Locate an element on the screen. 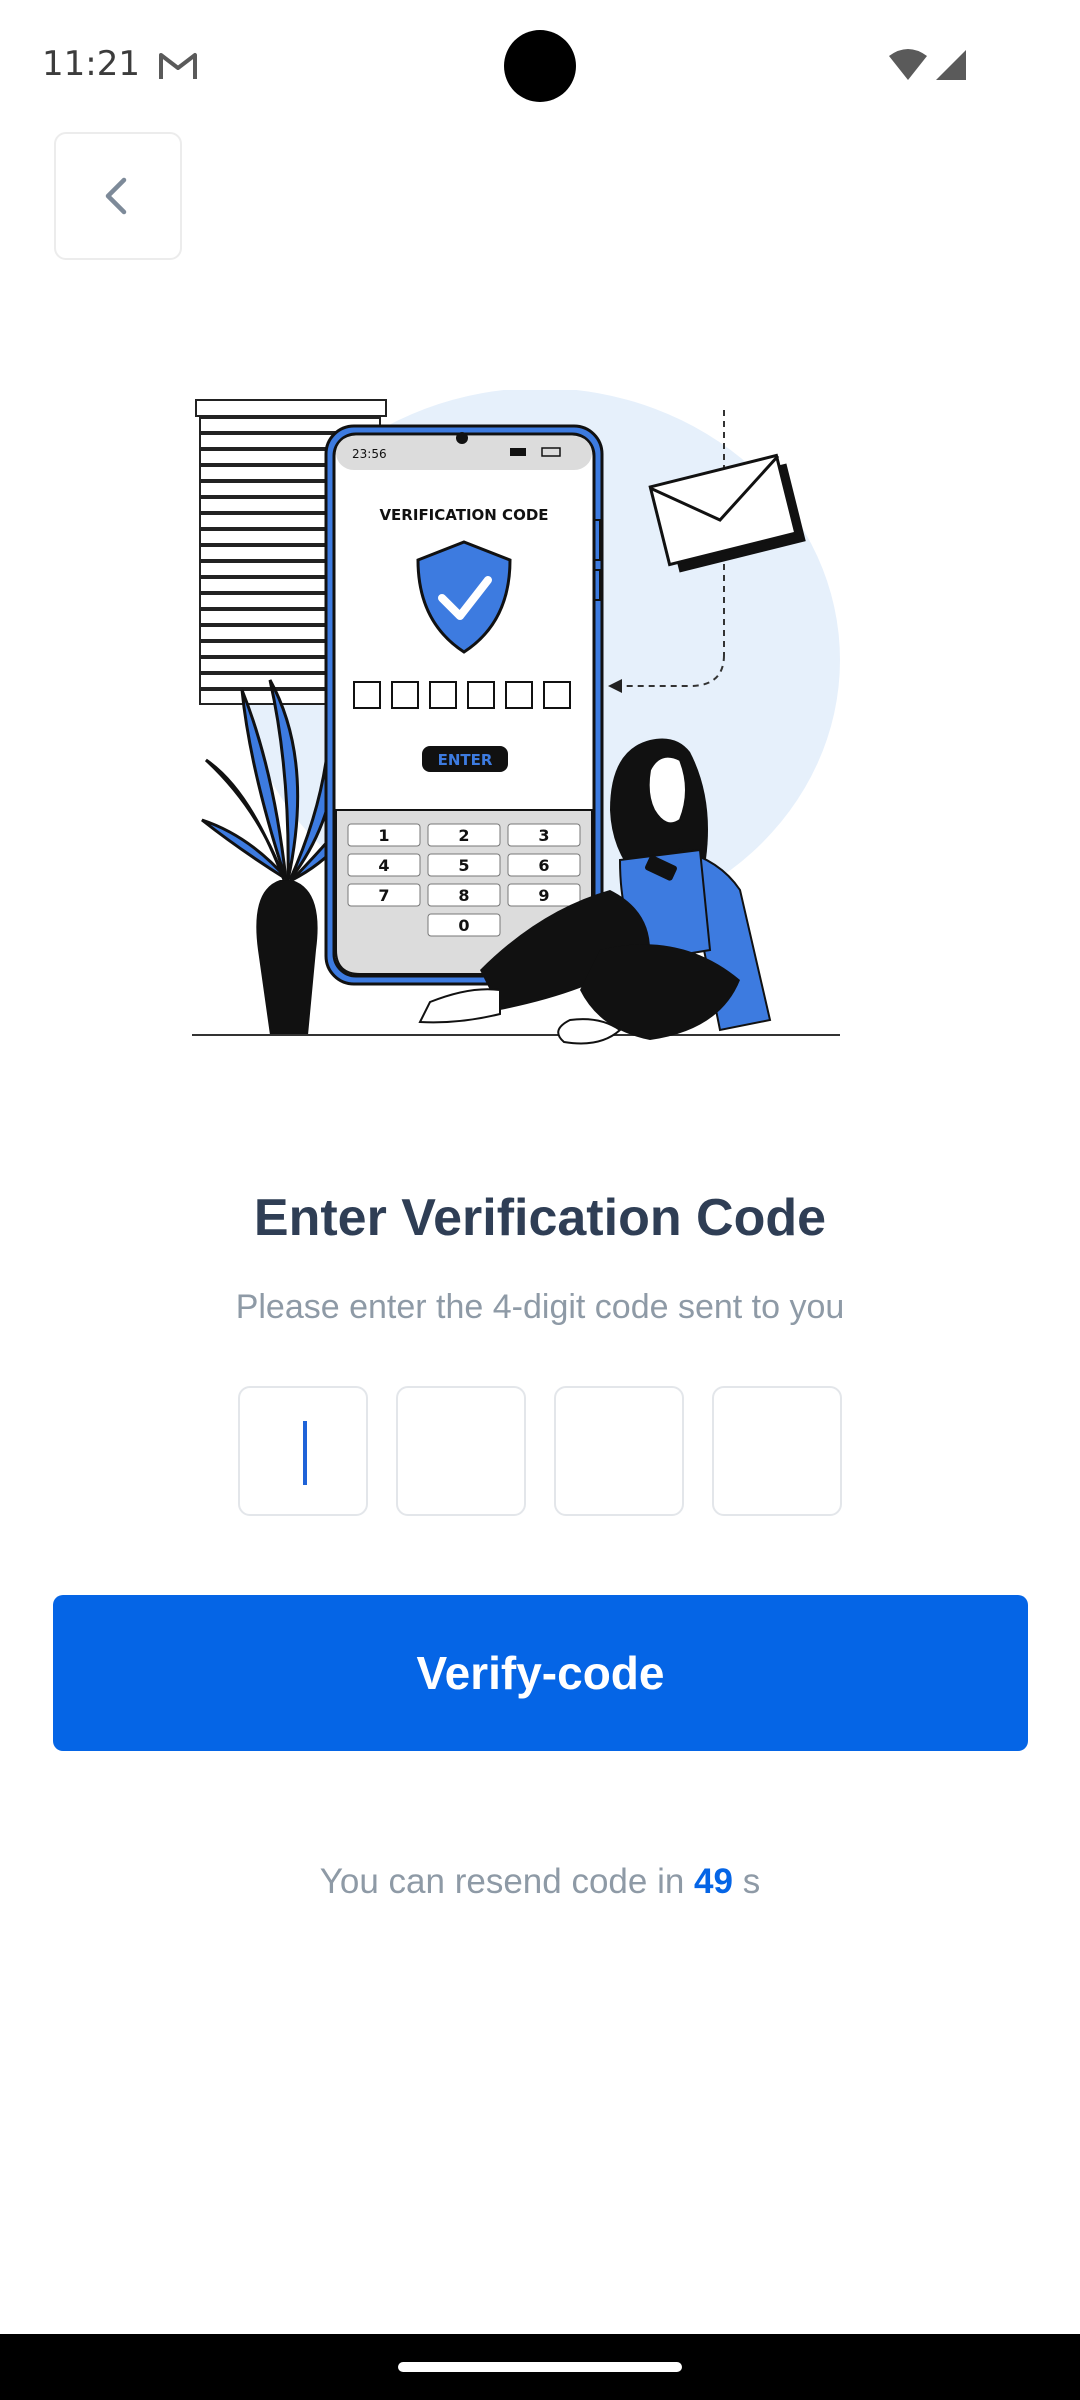 This screenshot has width=1080, height=2400. keypad-key: 8 is located at coordinates (463, 895).